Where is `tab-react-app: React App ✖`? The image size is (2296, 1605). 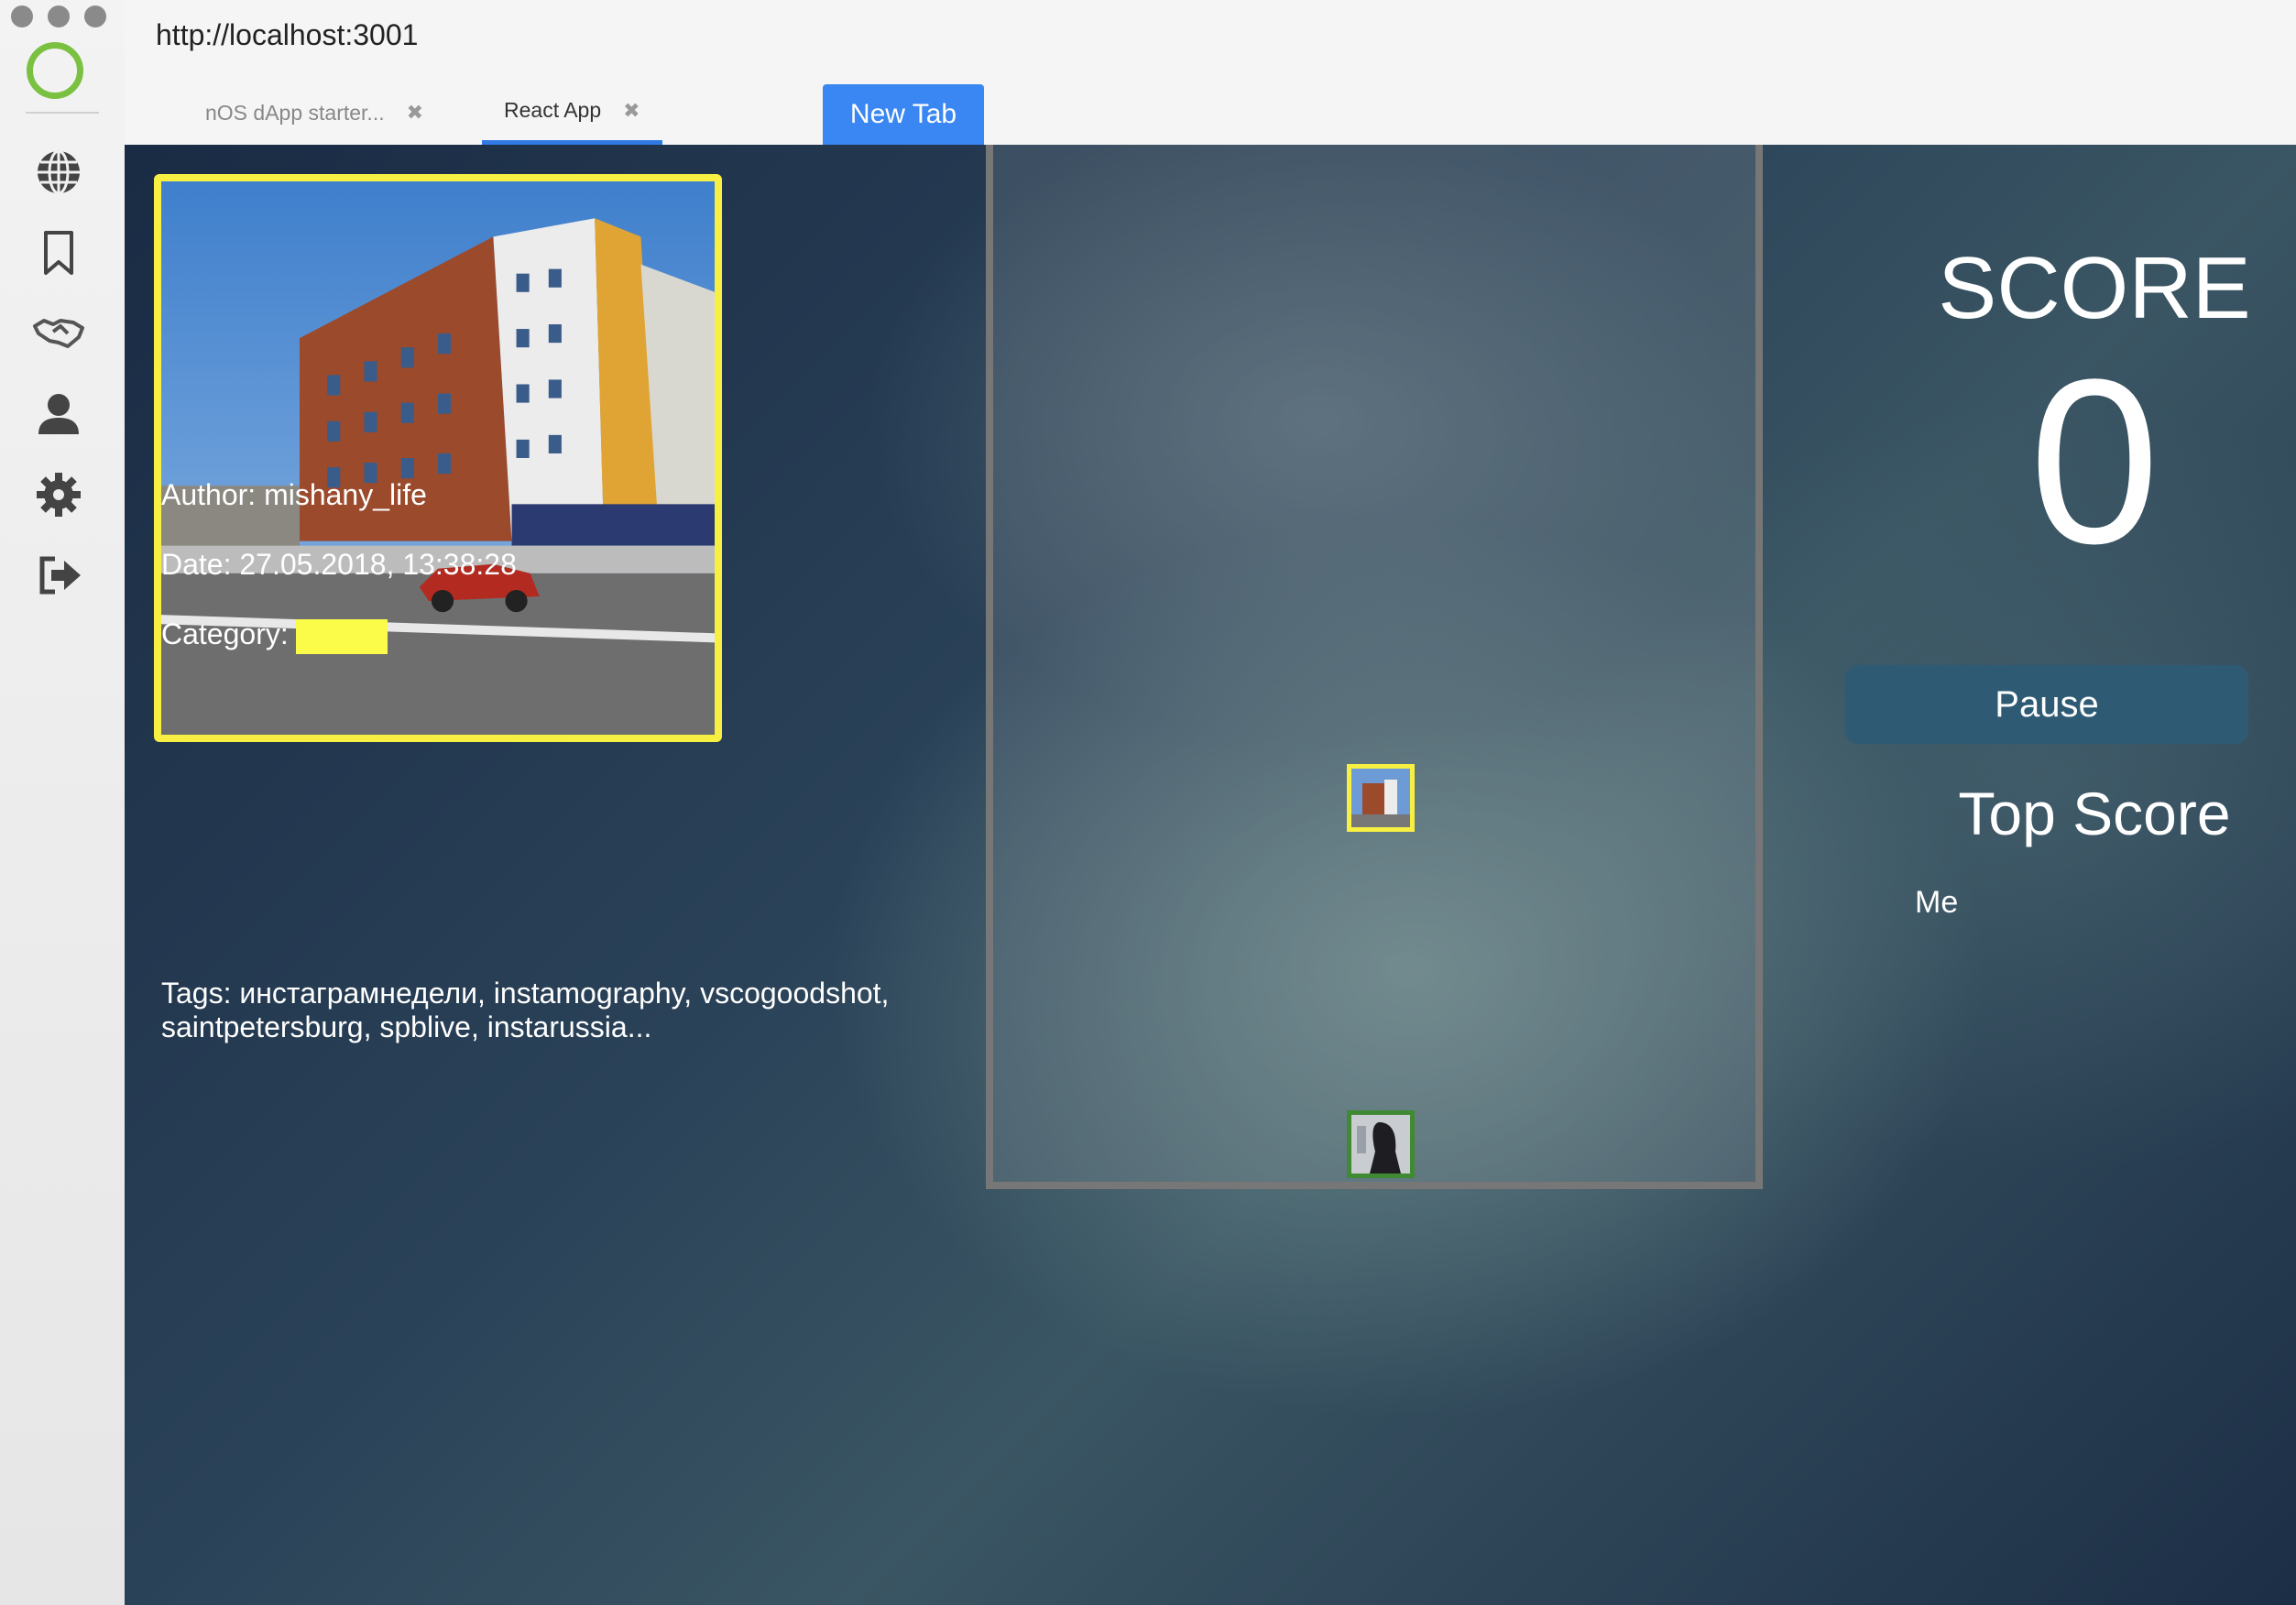 tab-react-app: React App ✖ is located at coordinates (572, 113).